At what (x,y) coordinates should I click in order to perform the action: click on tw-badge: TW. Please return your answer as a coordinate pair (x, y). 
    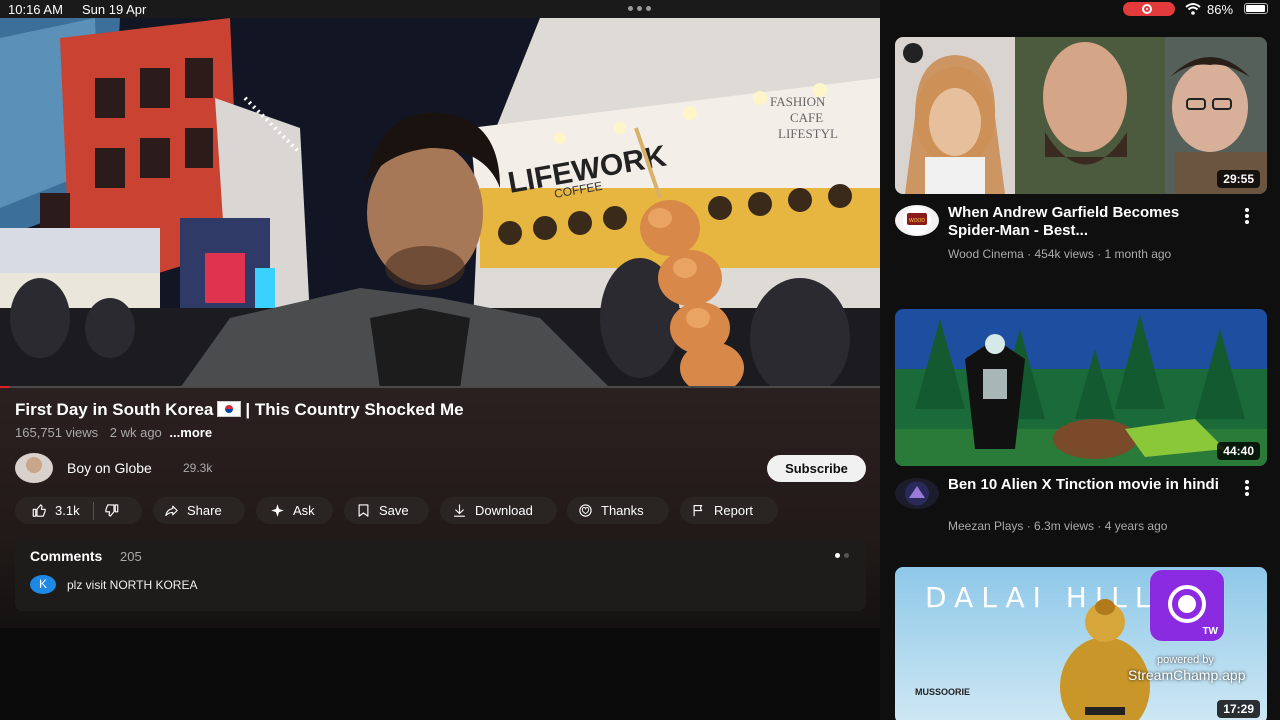
    Looking at the image, I should click on (1210, 631).